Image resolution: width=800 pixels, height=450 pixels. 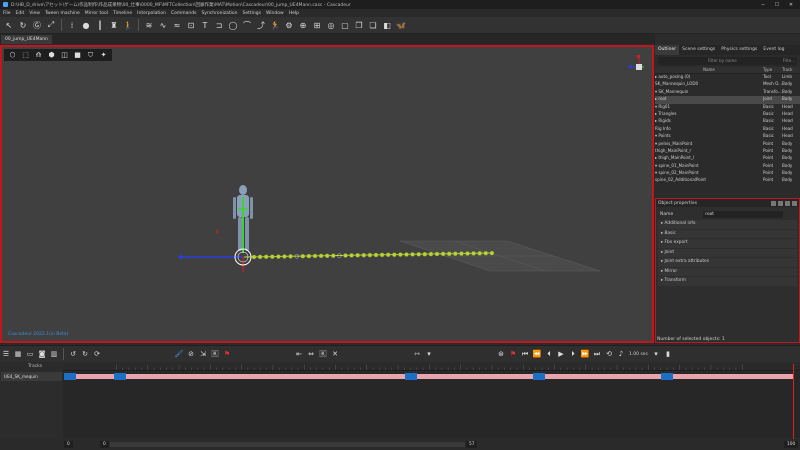 What do you see at coordinates (794, 203) in the screenshot?
I see `close-icon` at bounding box center [794, 203].